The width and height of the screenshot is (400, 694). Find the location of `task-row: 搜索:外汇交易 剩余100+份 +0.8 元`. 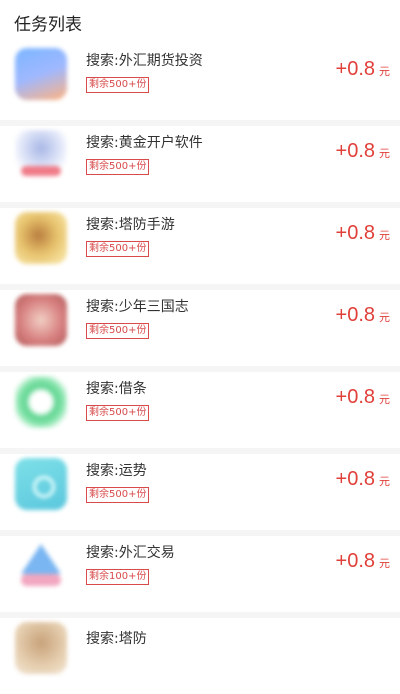

task-row: 搜索:外汇交易 剩余100+份 +0.8 元 is located at coordinates (200, 574).